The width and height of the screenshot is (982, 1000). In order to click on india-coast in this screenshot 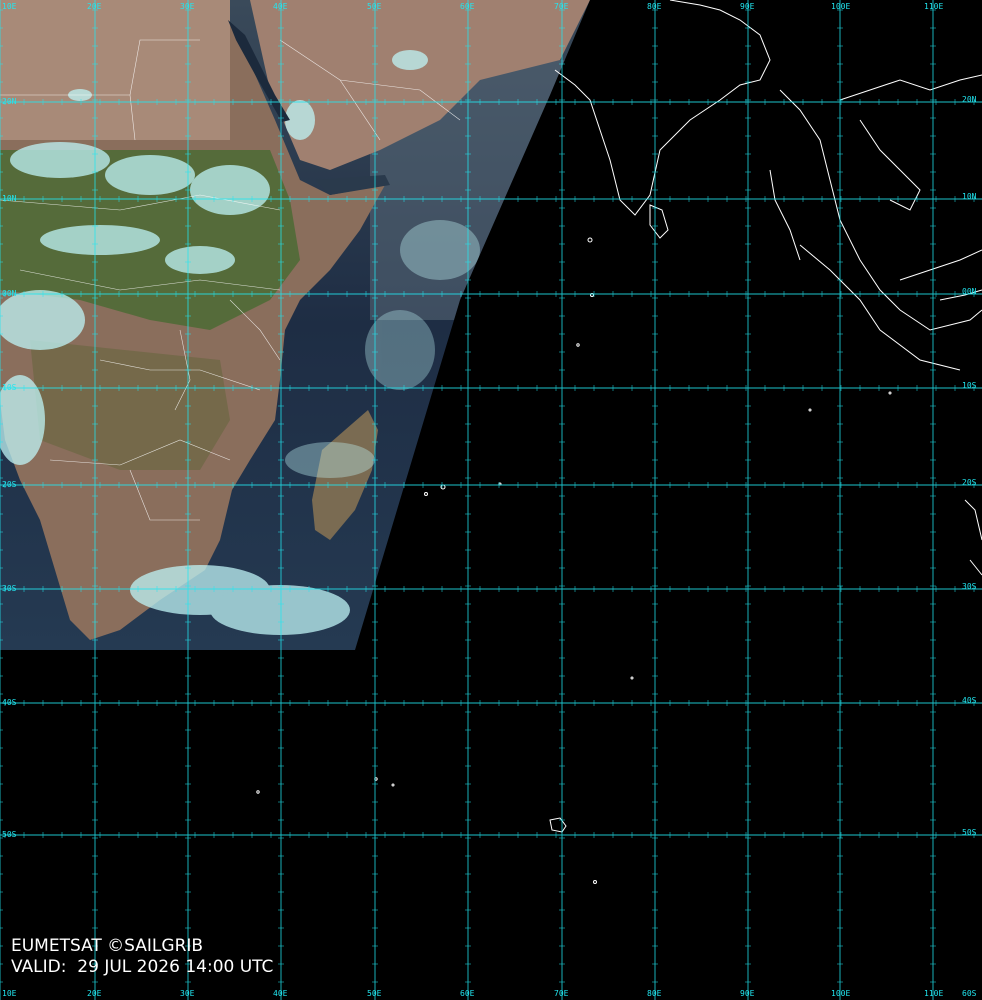, I will do `click(662, 108)`.